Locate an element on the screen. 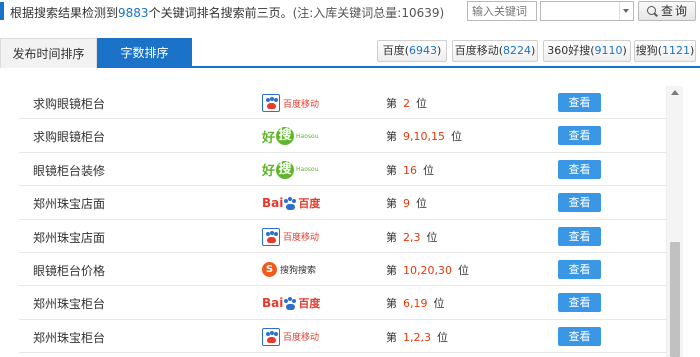 The image size is (700, 357). engine-count: 6943 is located at coordinates (423, 50).